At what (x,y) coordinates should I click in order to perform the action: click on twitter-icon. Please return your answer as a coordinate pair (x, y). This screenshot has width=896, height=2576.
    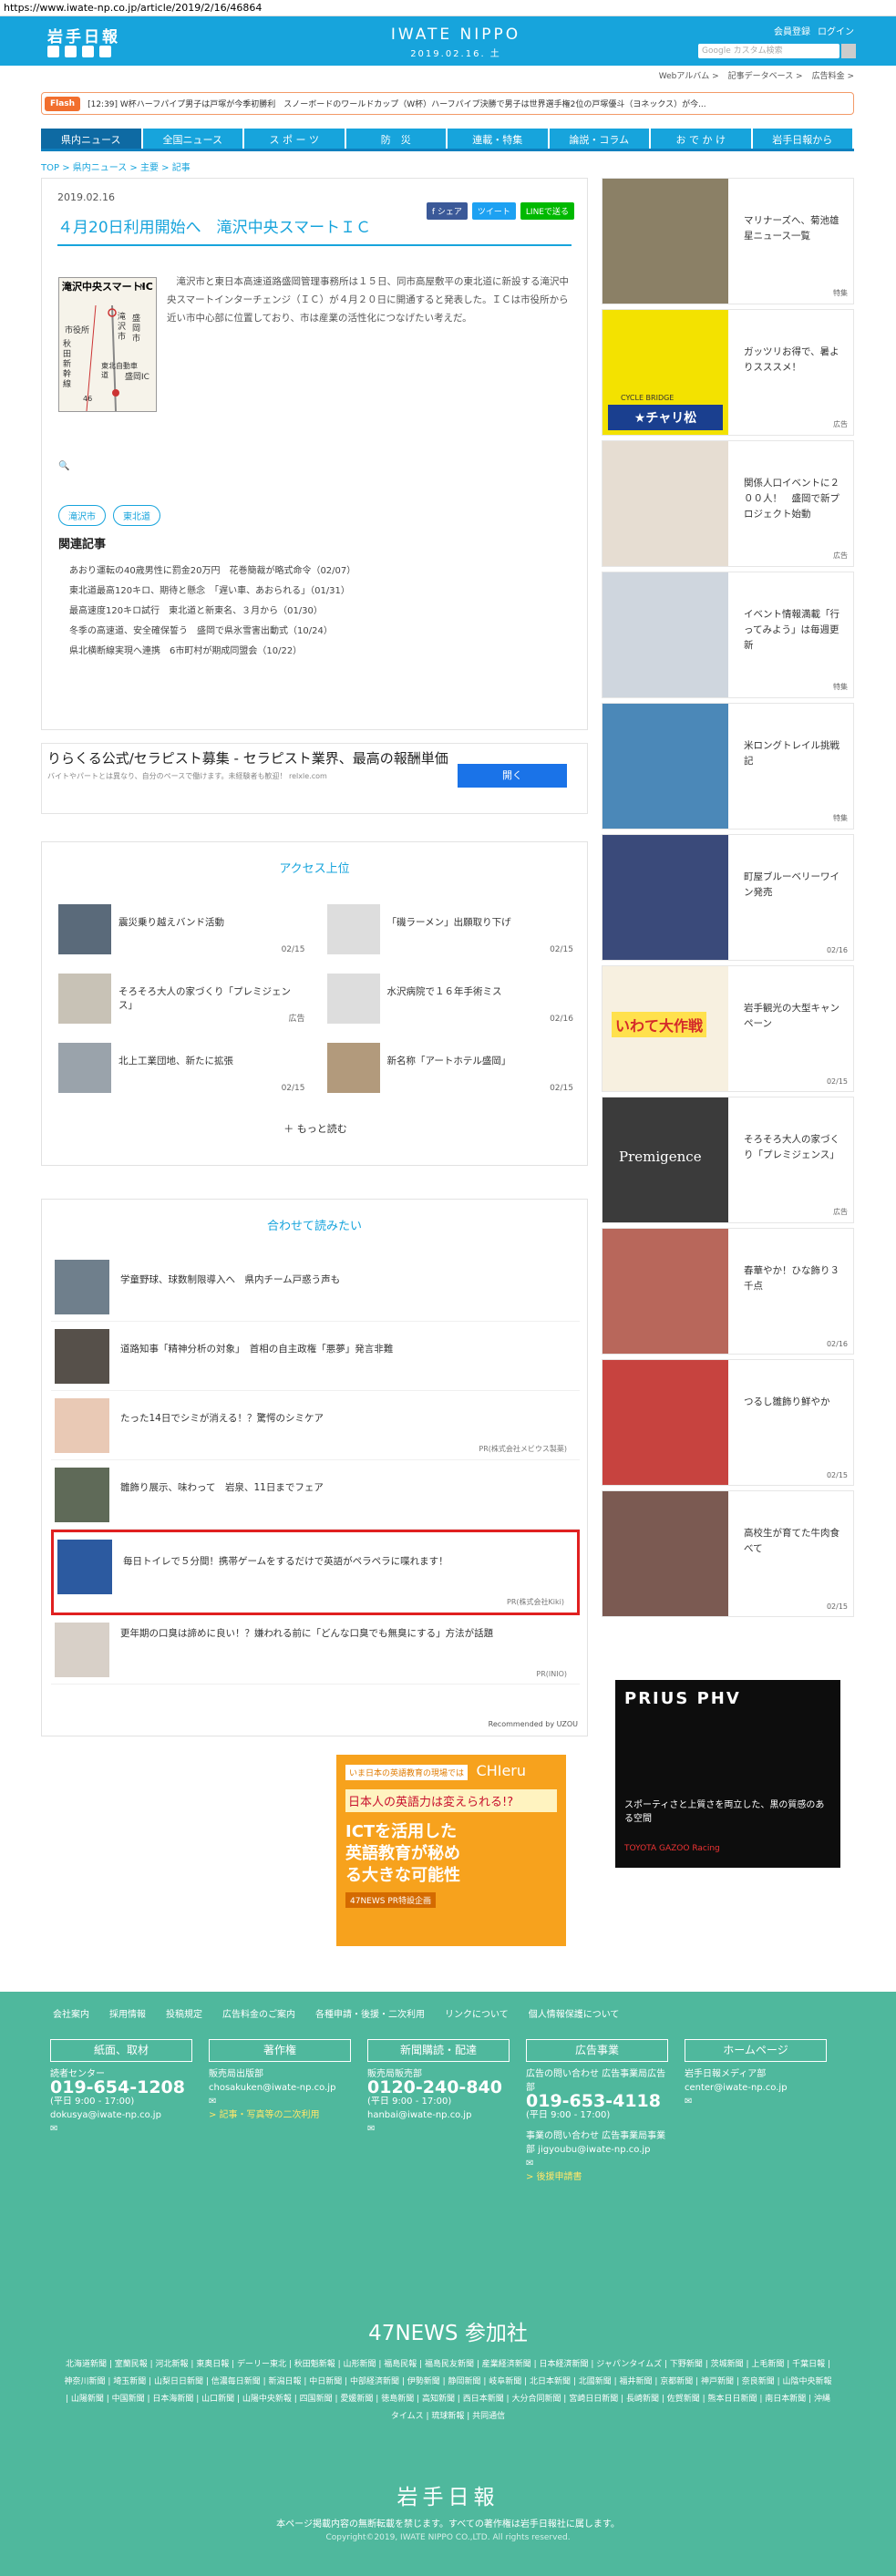
    Looking at the image, I should click on (53, 51).